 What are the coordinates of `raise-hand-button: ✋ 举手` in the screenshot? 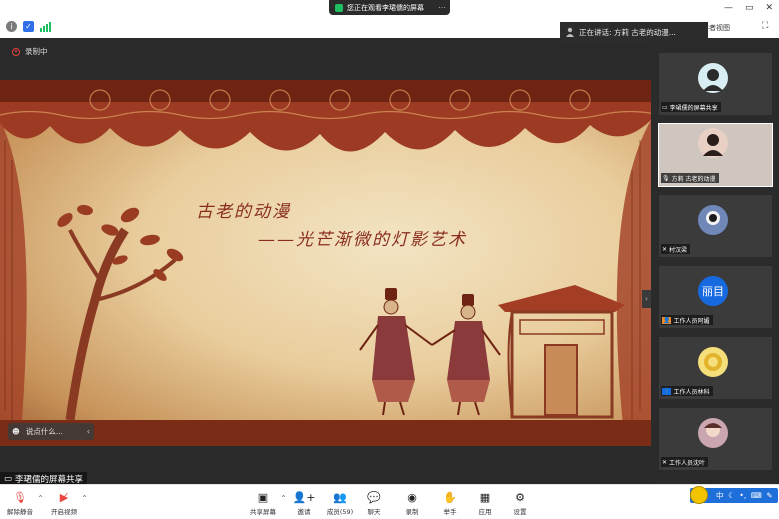 It's located at (450, 503).